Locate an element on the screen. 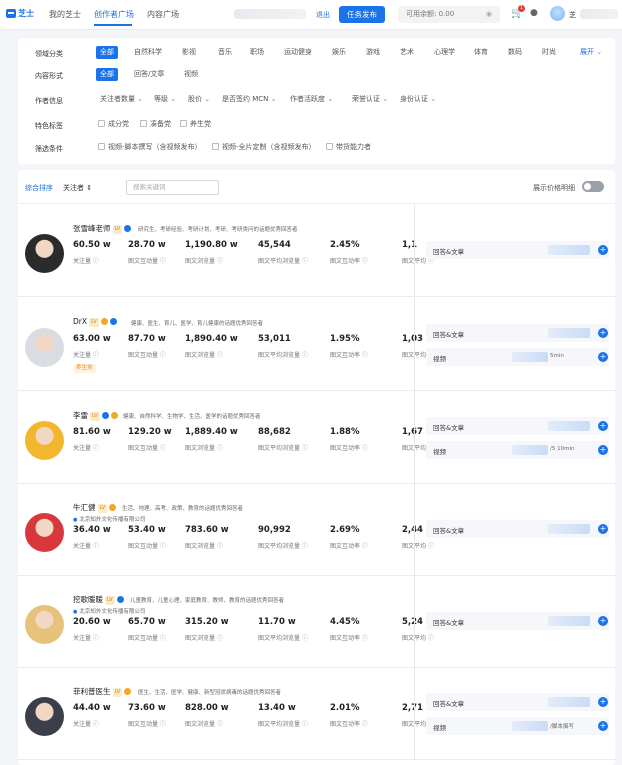 Image resolution: width=622 pixels, height=765 pixels. nav-my-zhishi: 我的芝士 is located at coordinates (65, 14).